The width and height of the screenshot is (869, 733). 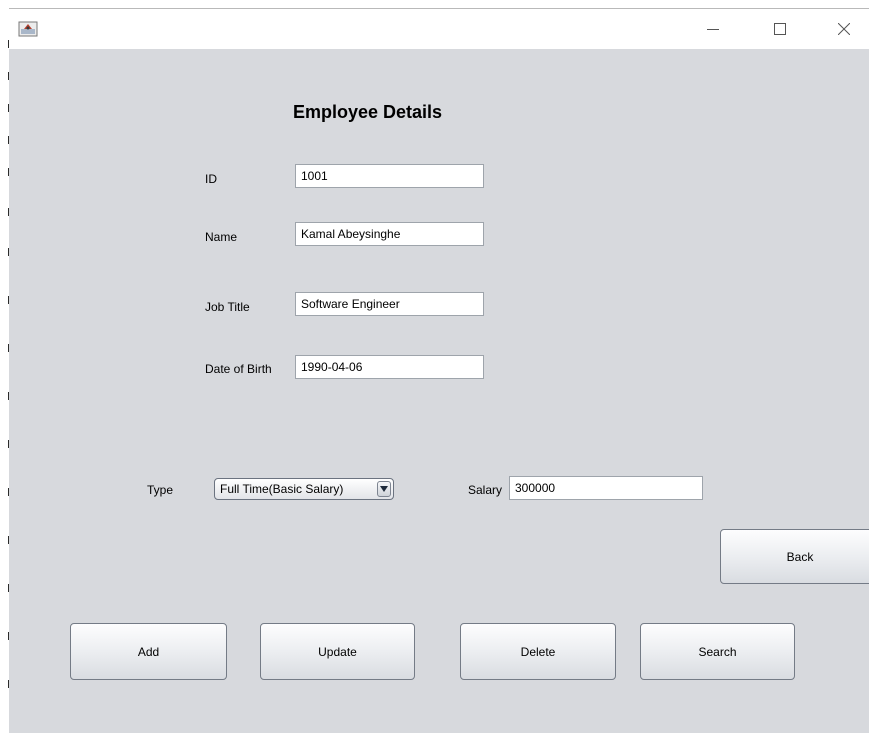 What do you see at coordinates (780, 29) in the screenshot?
I see `maximize-button` at bounding box center [780, 29].